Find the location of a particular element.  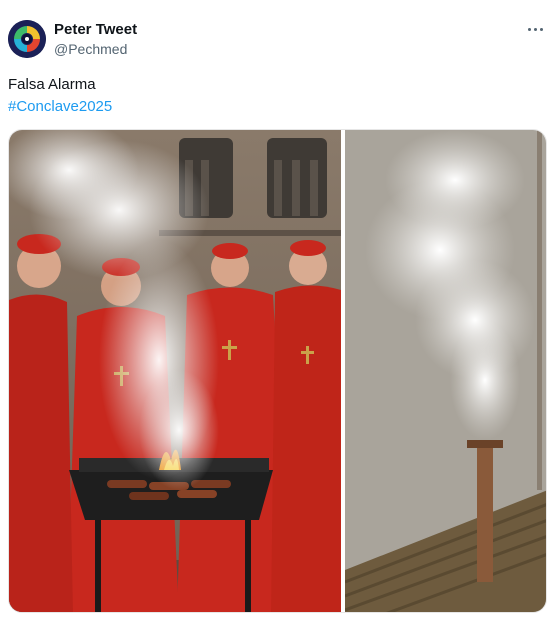

author-names: Peter Tweet @Pechmed is located at coordinates (95, 39).